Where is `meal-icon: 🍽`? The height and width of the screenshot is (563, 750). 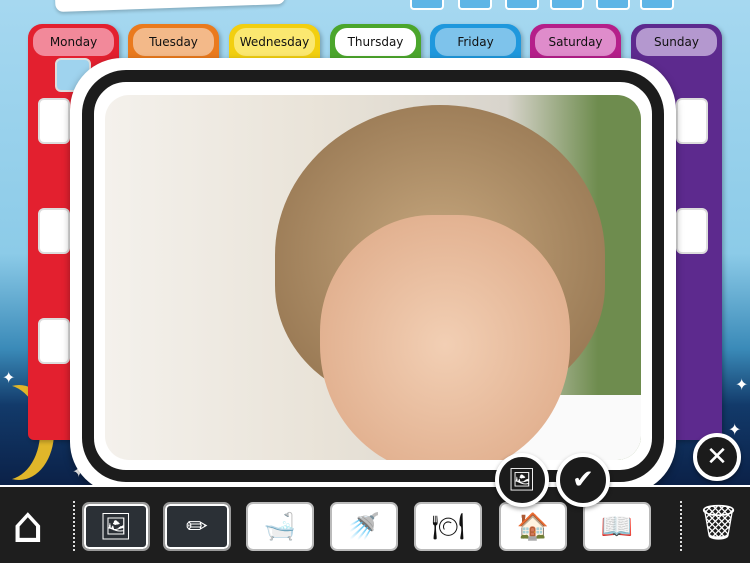
meal-icon: 🍽 is located at coordinates (448, 526).